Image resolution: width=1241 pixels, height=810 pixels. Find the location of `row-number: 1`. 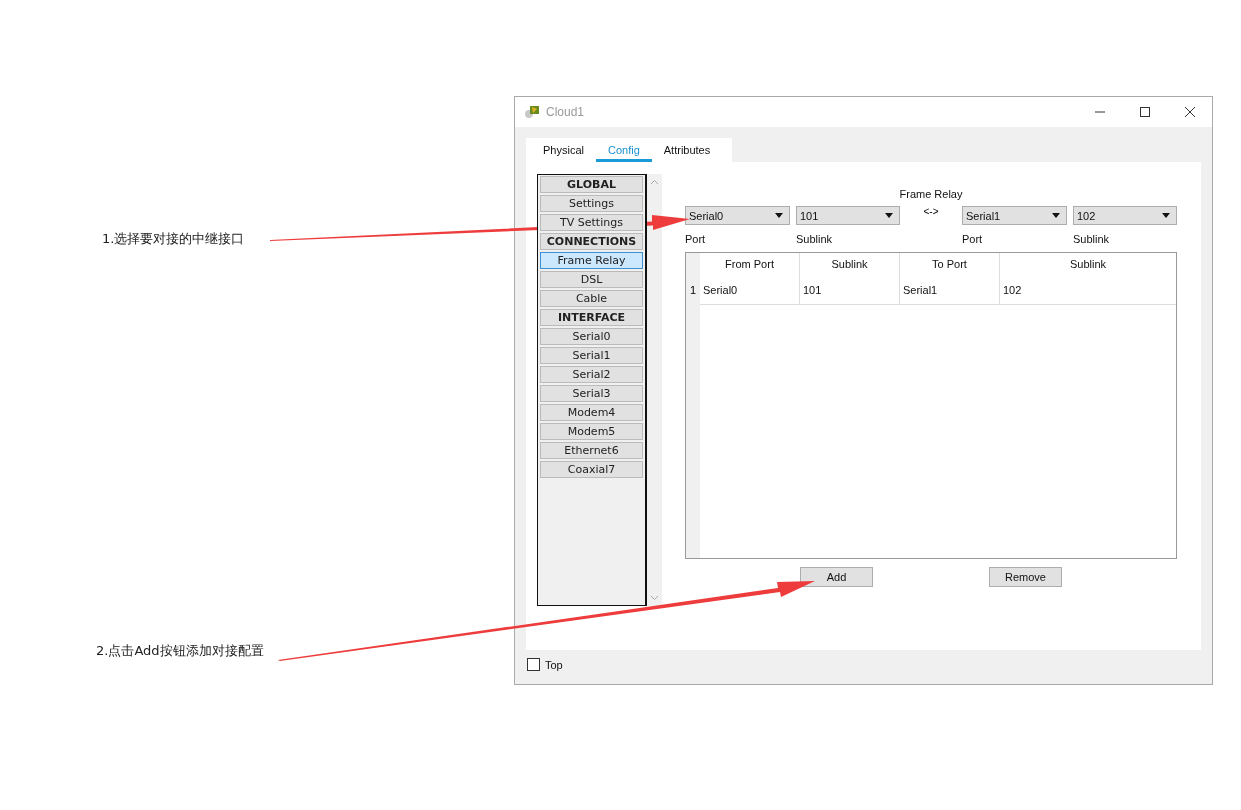

row-number: 1 is located at coordinates (693, 289).